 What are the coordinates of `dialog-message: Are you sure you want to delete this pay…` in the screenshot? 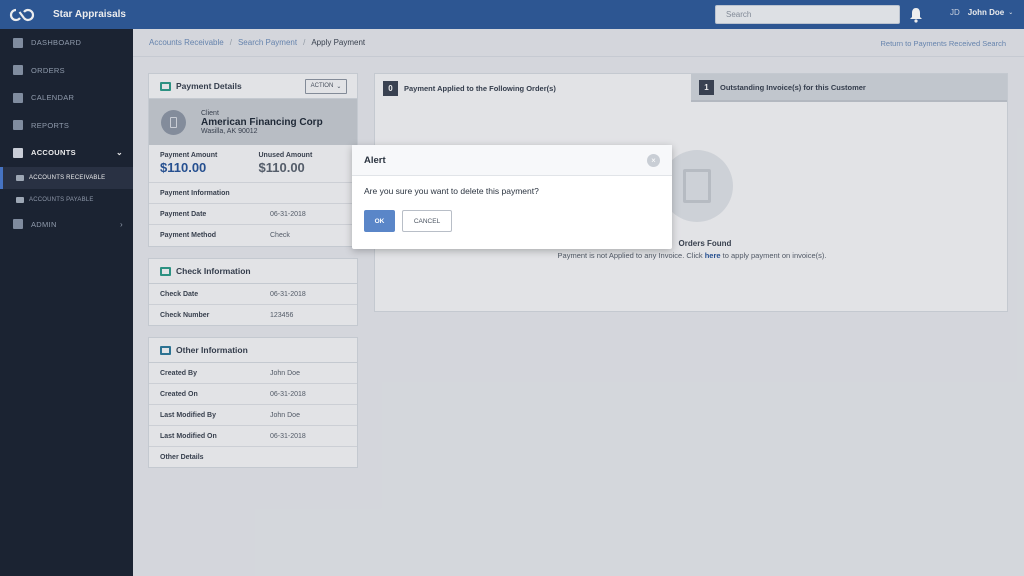 It's located at (451, 191).